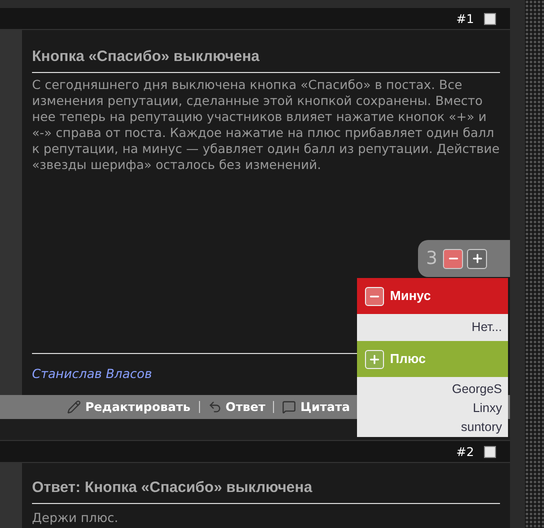 This screenshot has width=544, height=528. What do you see at coordinates (408, 359) in the screenshot?
I see `vote-group-title: Плюс` at bounding box center [408, 359].